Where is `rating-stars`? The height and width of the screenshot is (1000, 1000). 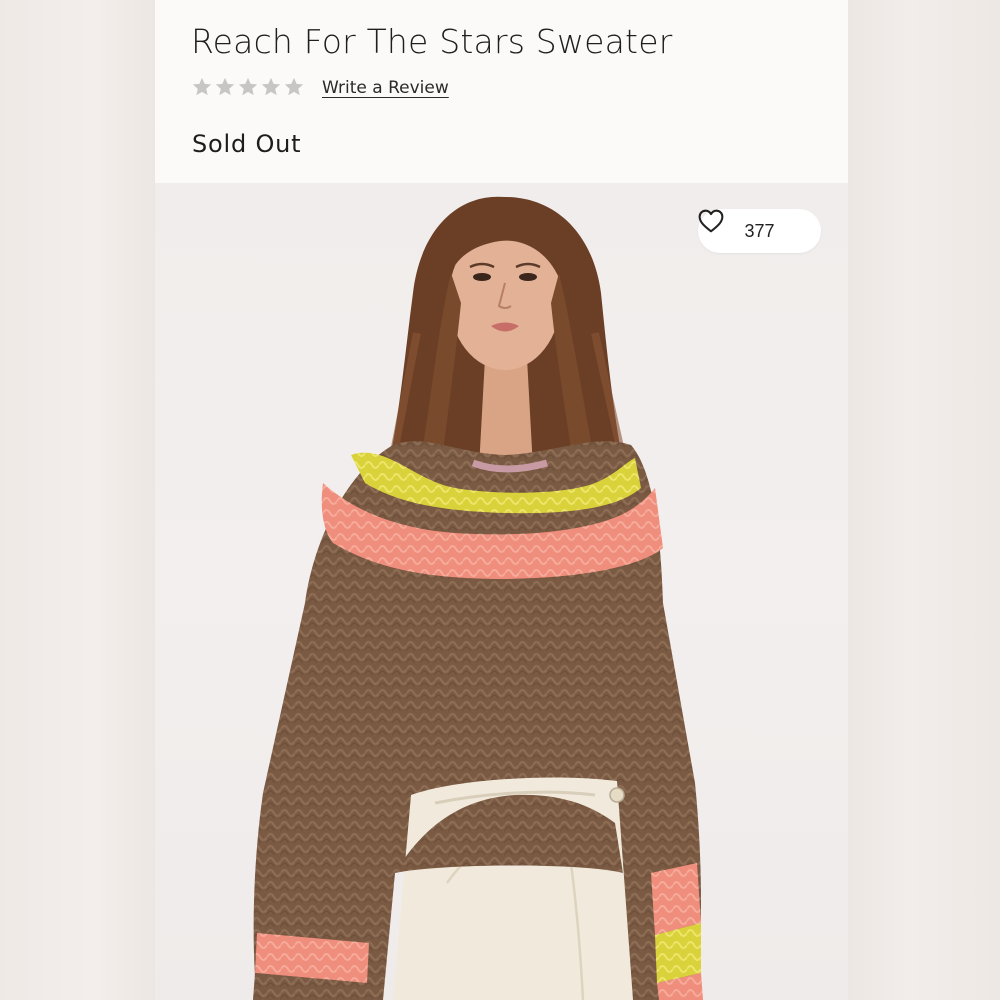 rating-stars is located at coordinates (248, 87).